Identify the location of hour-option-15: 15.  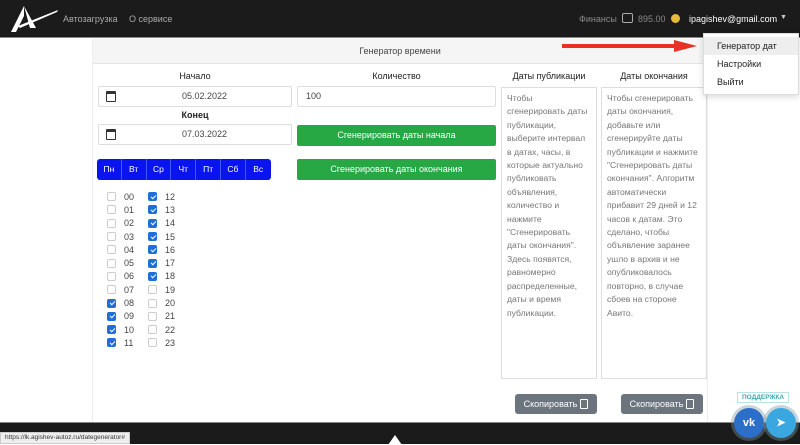
(161, 236).